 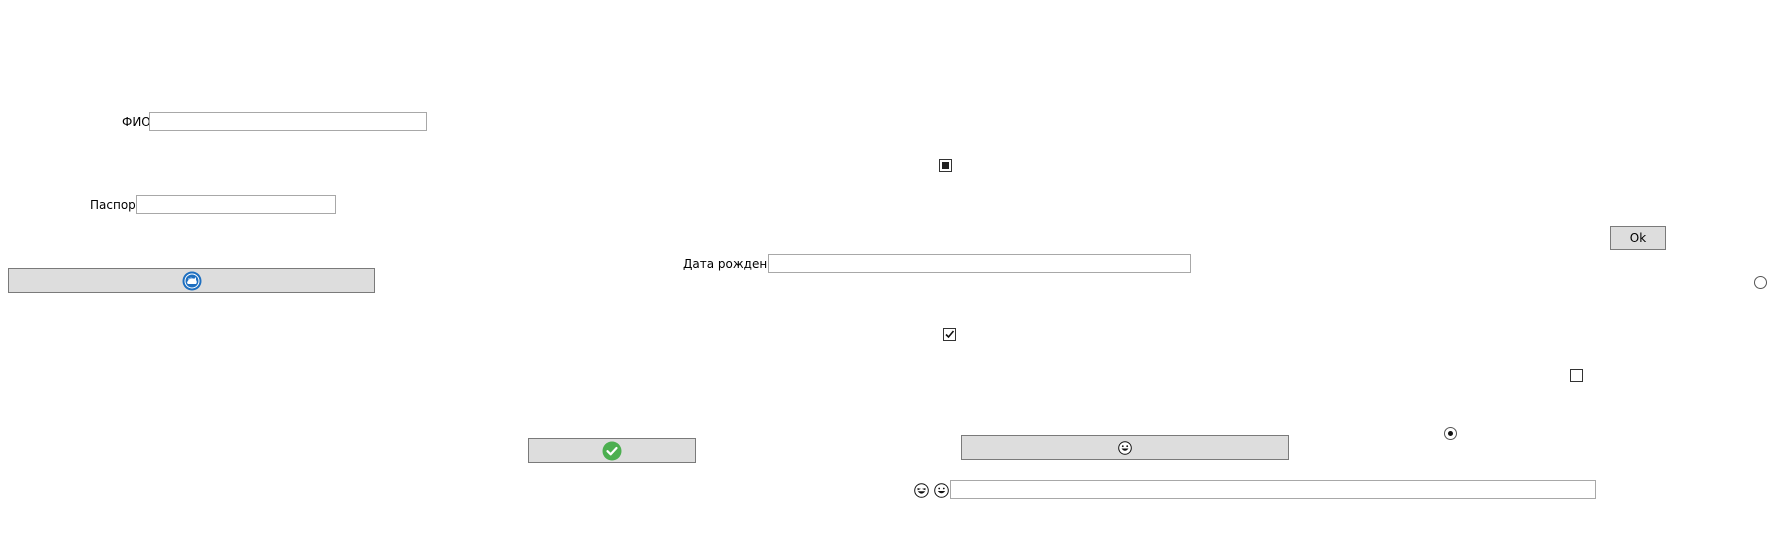 I want to click on checked-checkbox, so click(x=949, y=334).